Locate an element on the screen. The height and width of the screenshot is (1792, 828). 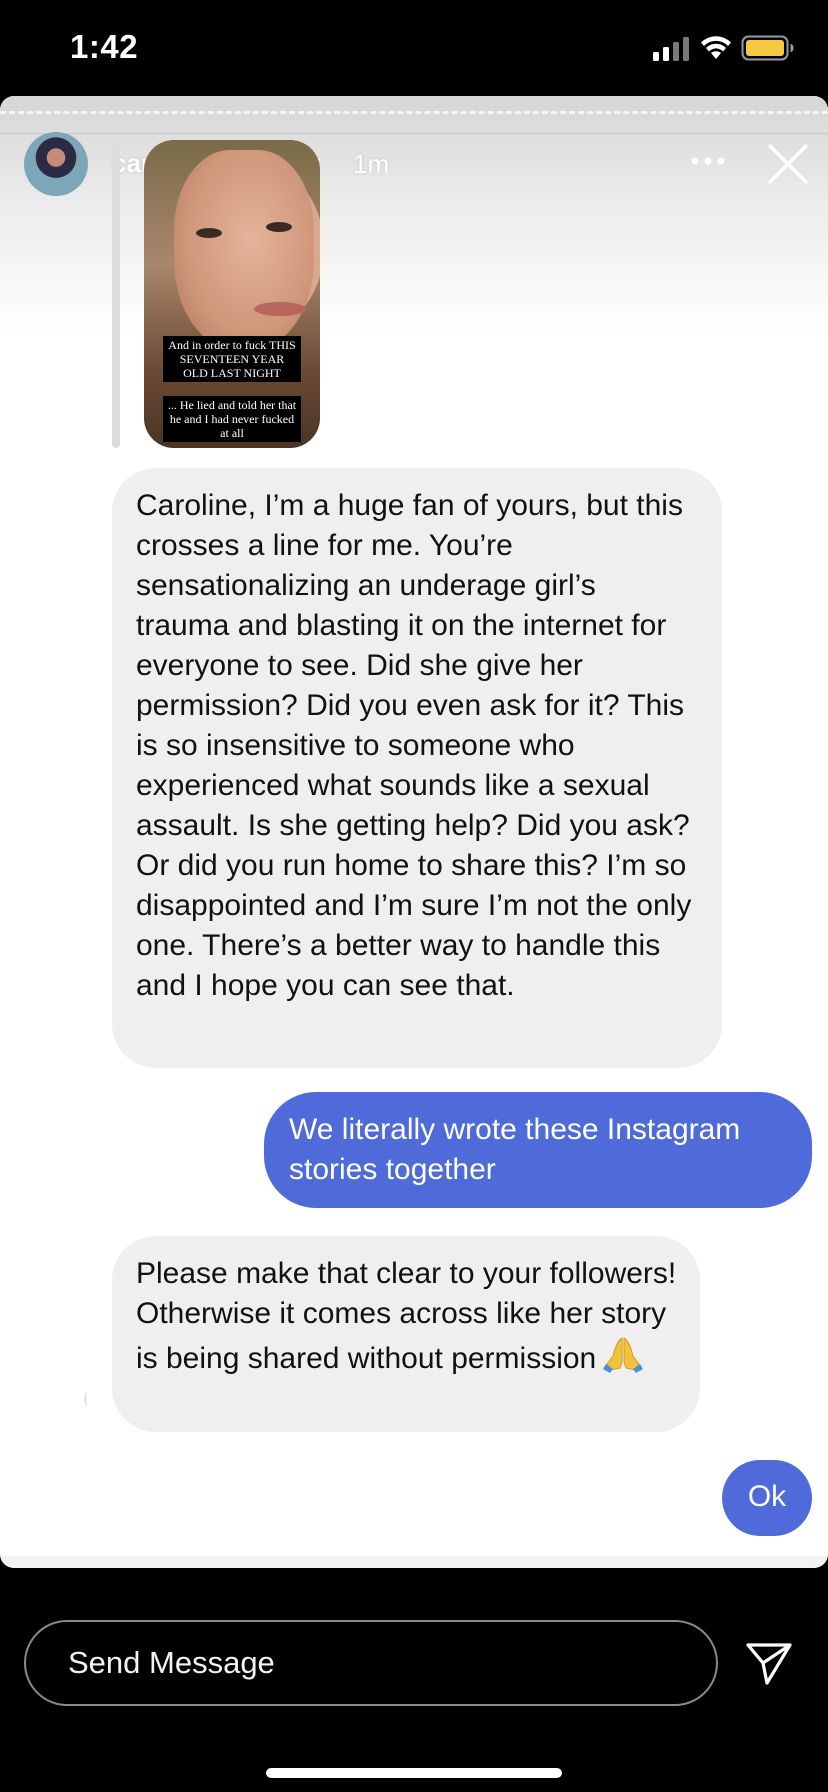
message-tail is located at coordinates (88, 1399).